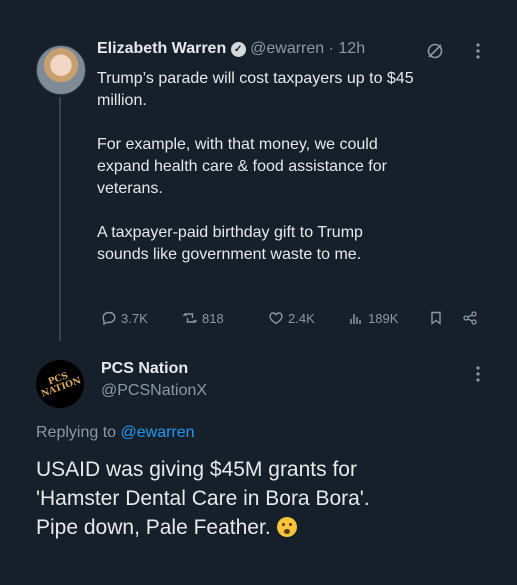 Image resolution: width=517 pixels, height=585 pixels. I want to click on tweet-line: For example, with that money, we could, so click(237, 144).